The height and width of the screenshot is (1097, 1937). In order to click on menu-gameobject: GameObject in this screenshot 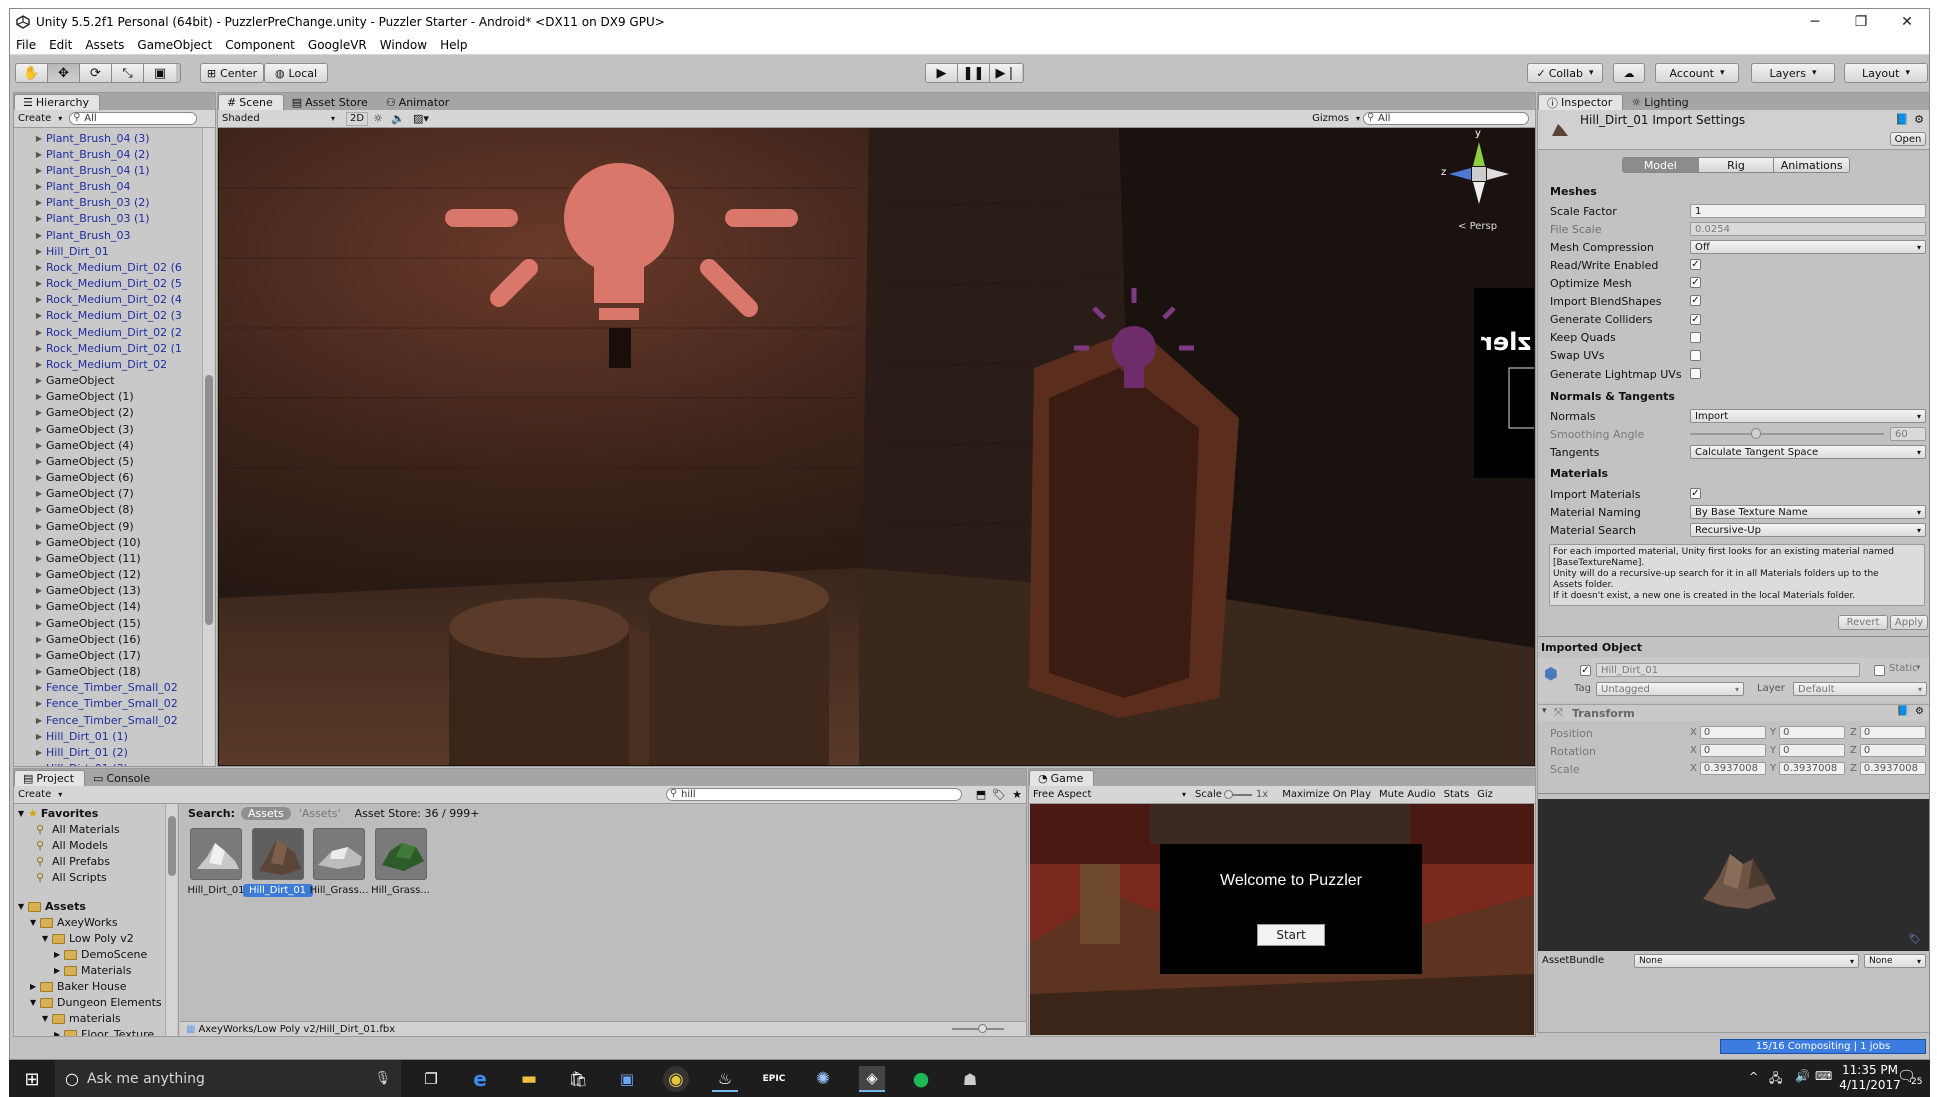, I will do `click(174, 45)`.